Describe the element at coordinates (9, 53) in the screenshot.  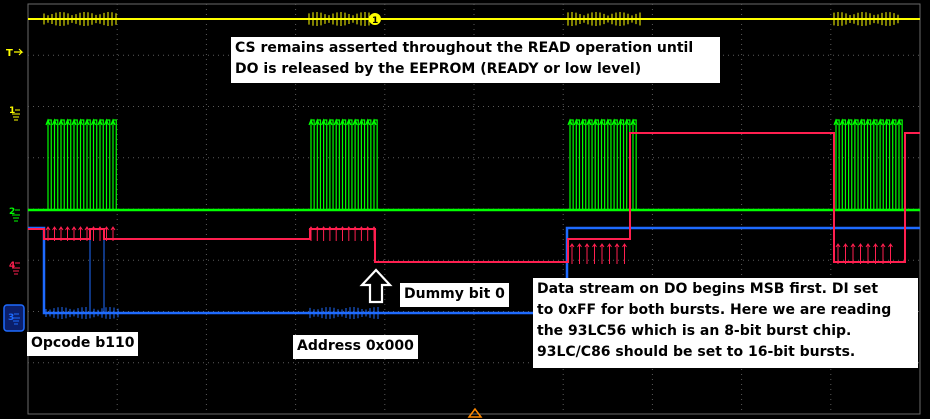
I see `trigger-marker-label: T` at that location.